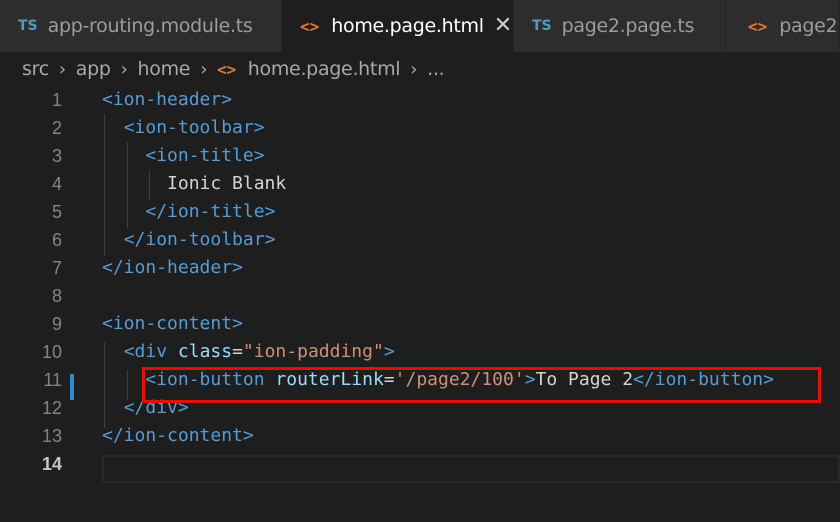 The image size is (840, 522). What do you see at coordinates (420, 128) in the screenshot?
I see `code-line: 2 <ion-toolbar>` at bounding box center [420, 128].